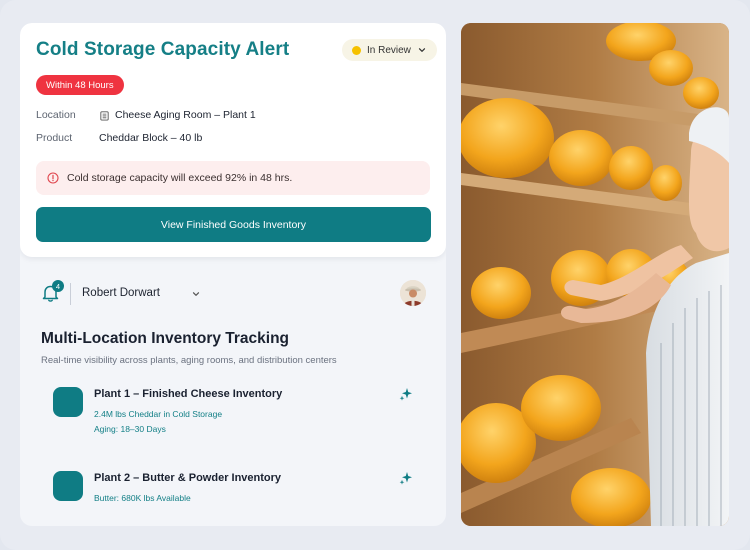 This screenshot has height=550, width=750. What do you see at coordinates (104, 115) in the screenshot?
I see `building-icon` at bounding box center [104, 115].